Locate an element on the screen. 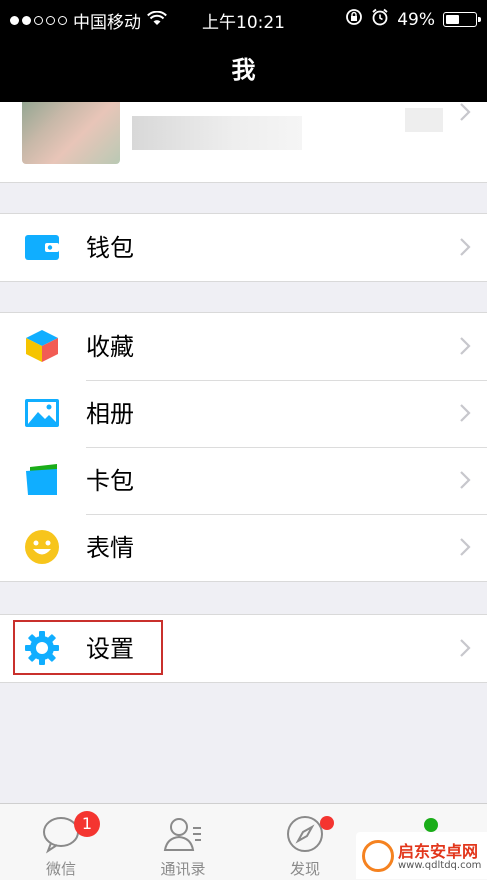 This screenshot has width=487, height=880. unread-badge: 1 is located at coordinates (87, 824).